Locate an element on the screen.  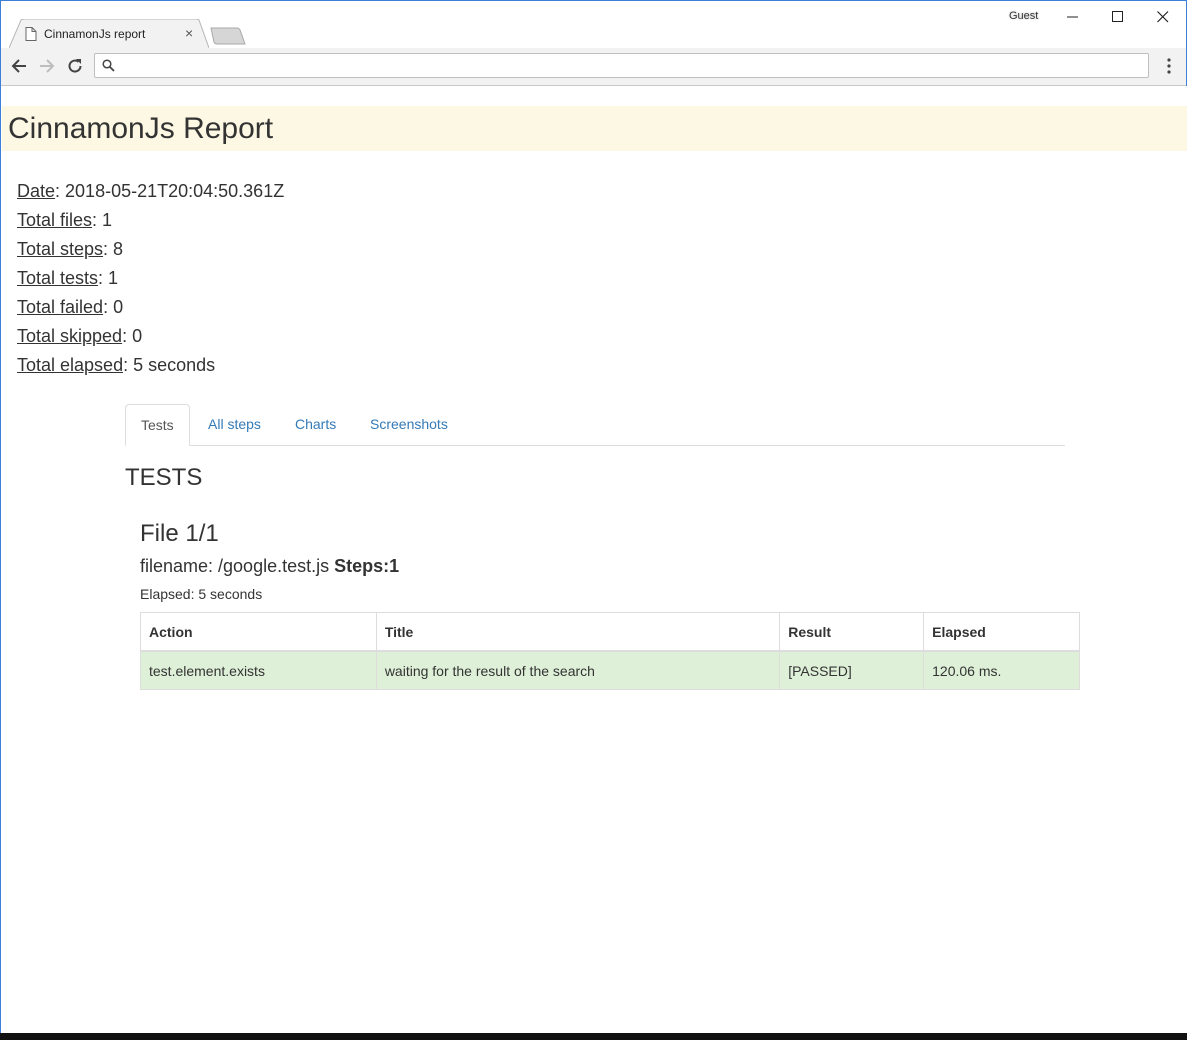
cell-elapsed: 120.06 ms. is located at coordinates (1001, 670).